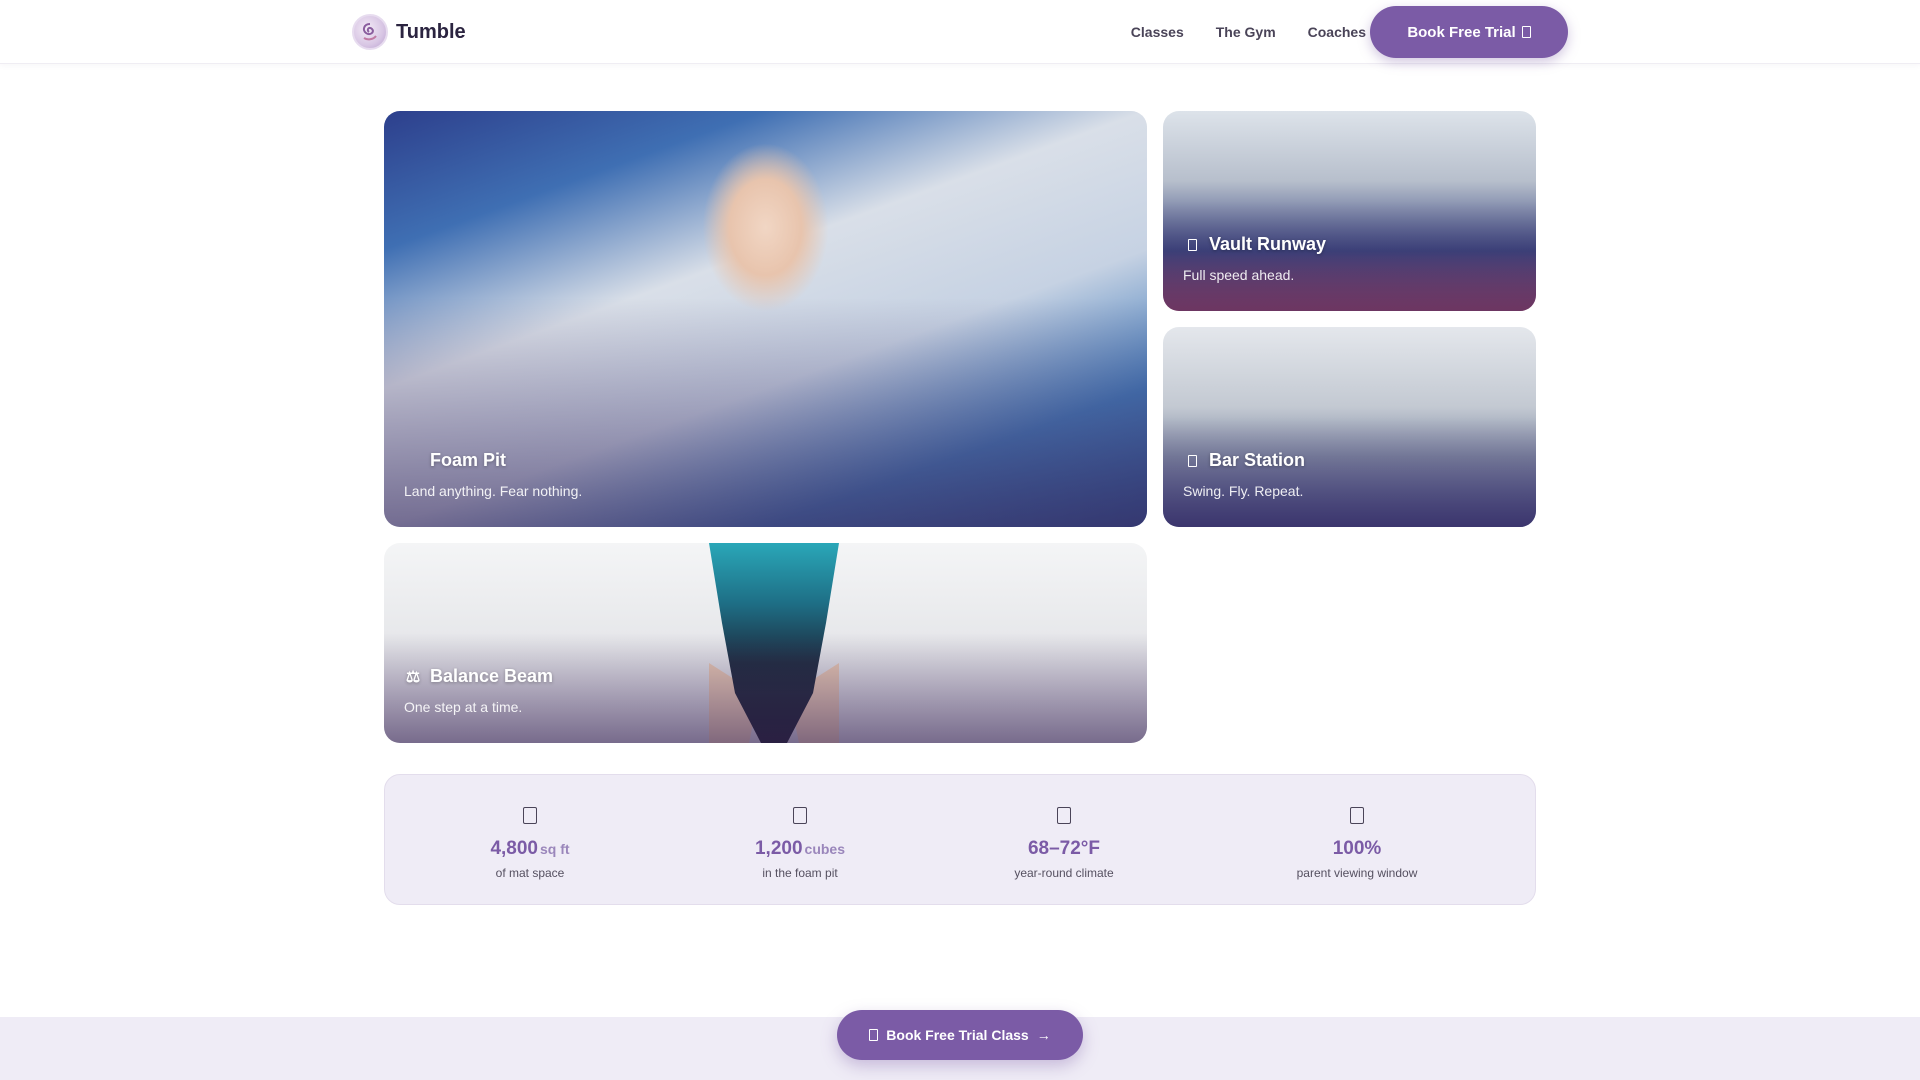  Describe the element at coordinates (1357, 848) in the screenshot. I see `stat-value: 100%` at that location.